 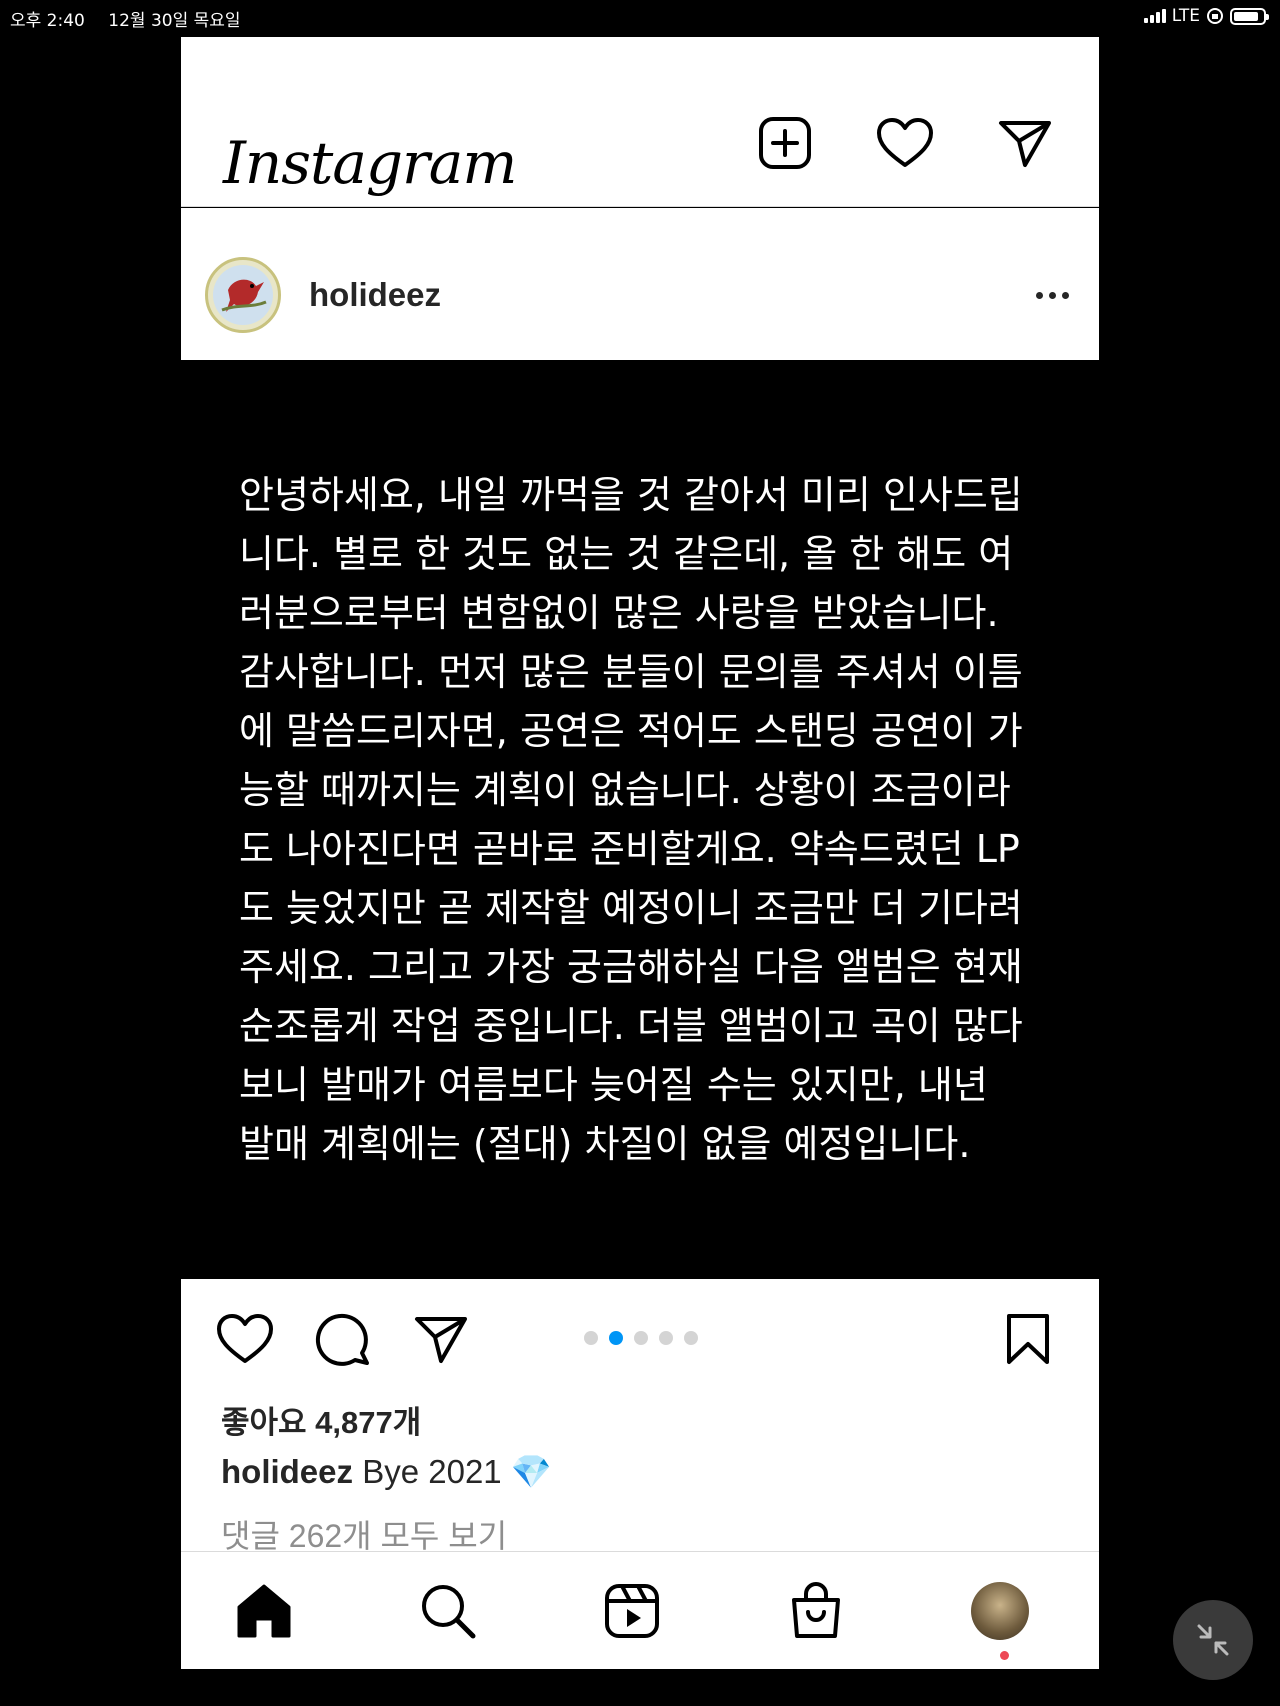 What do you see at coordinates (370, 163) in the screenshot?
I see `instagram-logo: Instagram` at bounding box center [370, 163].